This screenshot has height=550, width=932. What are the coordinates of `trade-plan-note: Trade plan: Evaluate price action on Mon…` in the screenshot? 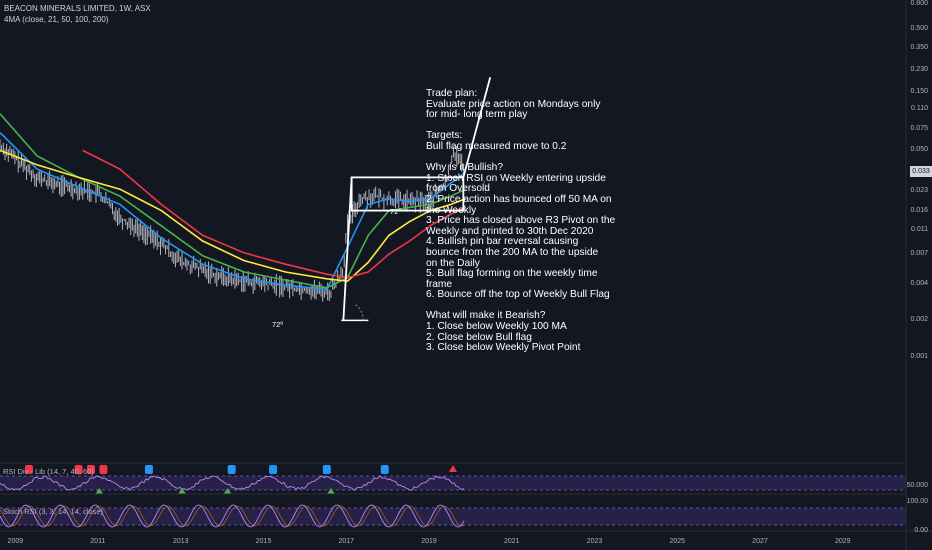 It's located at (526, 221).